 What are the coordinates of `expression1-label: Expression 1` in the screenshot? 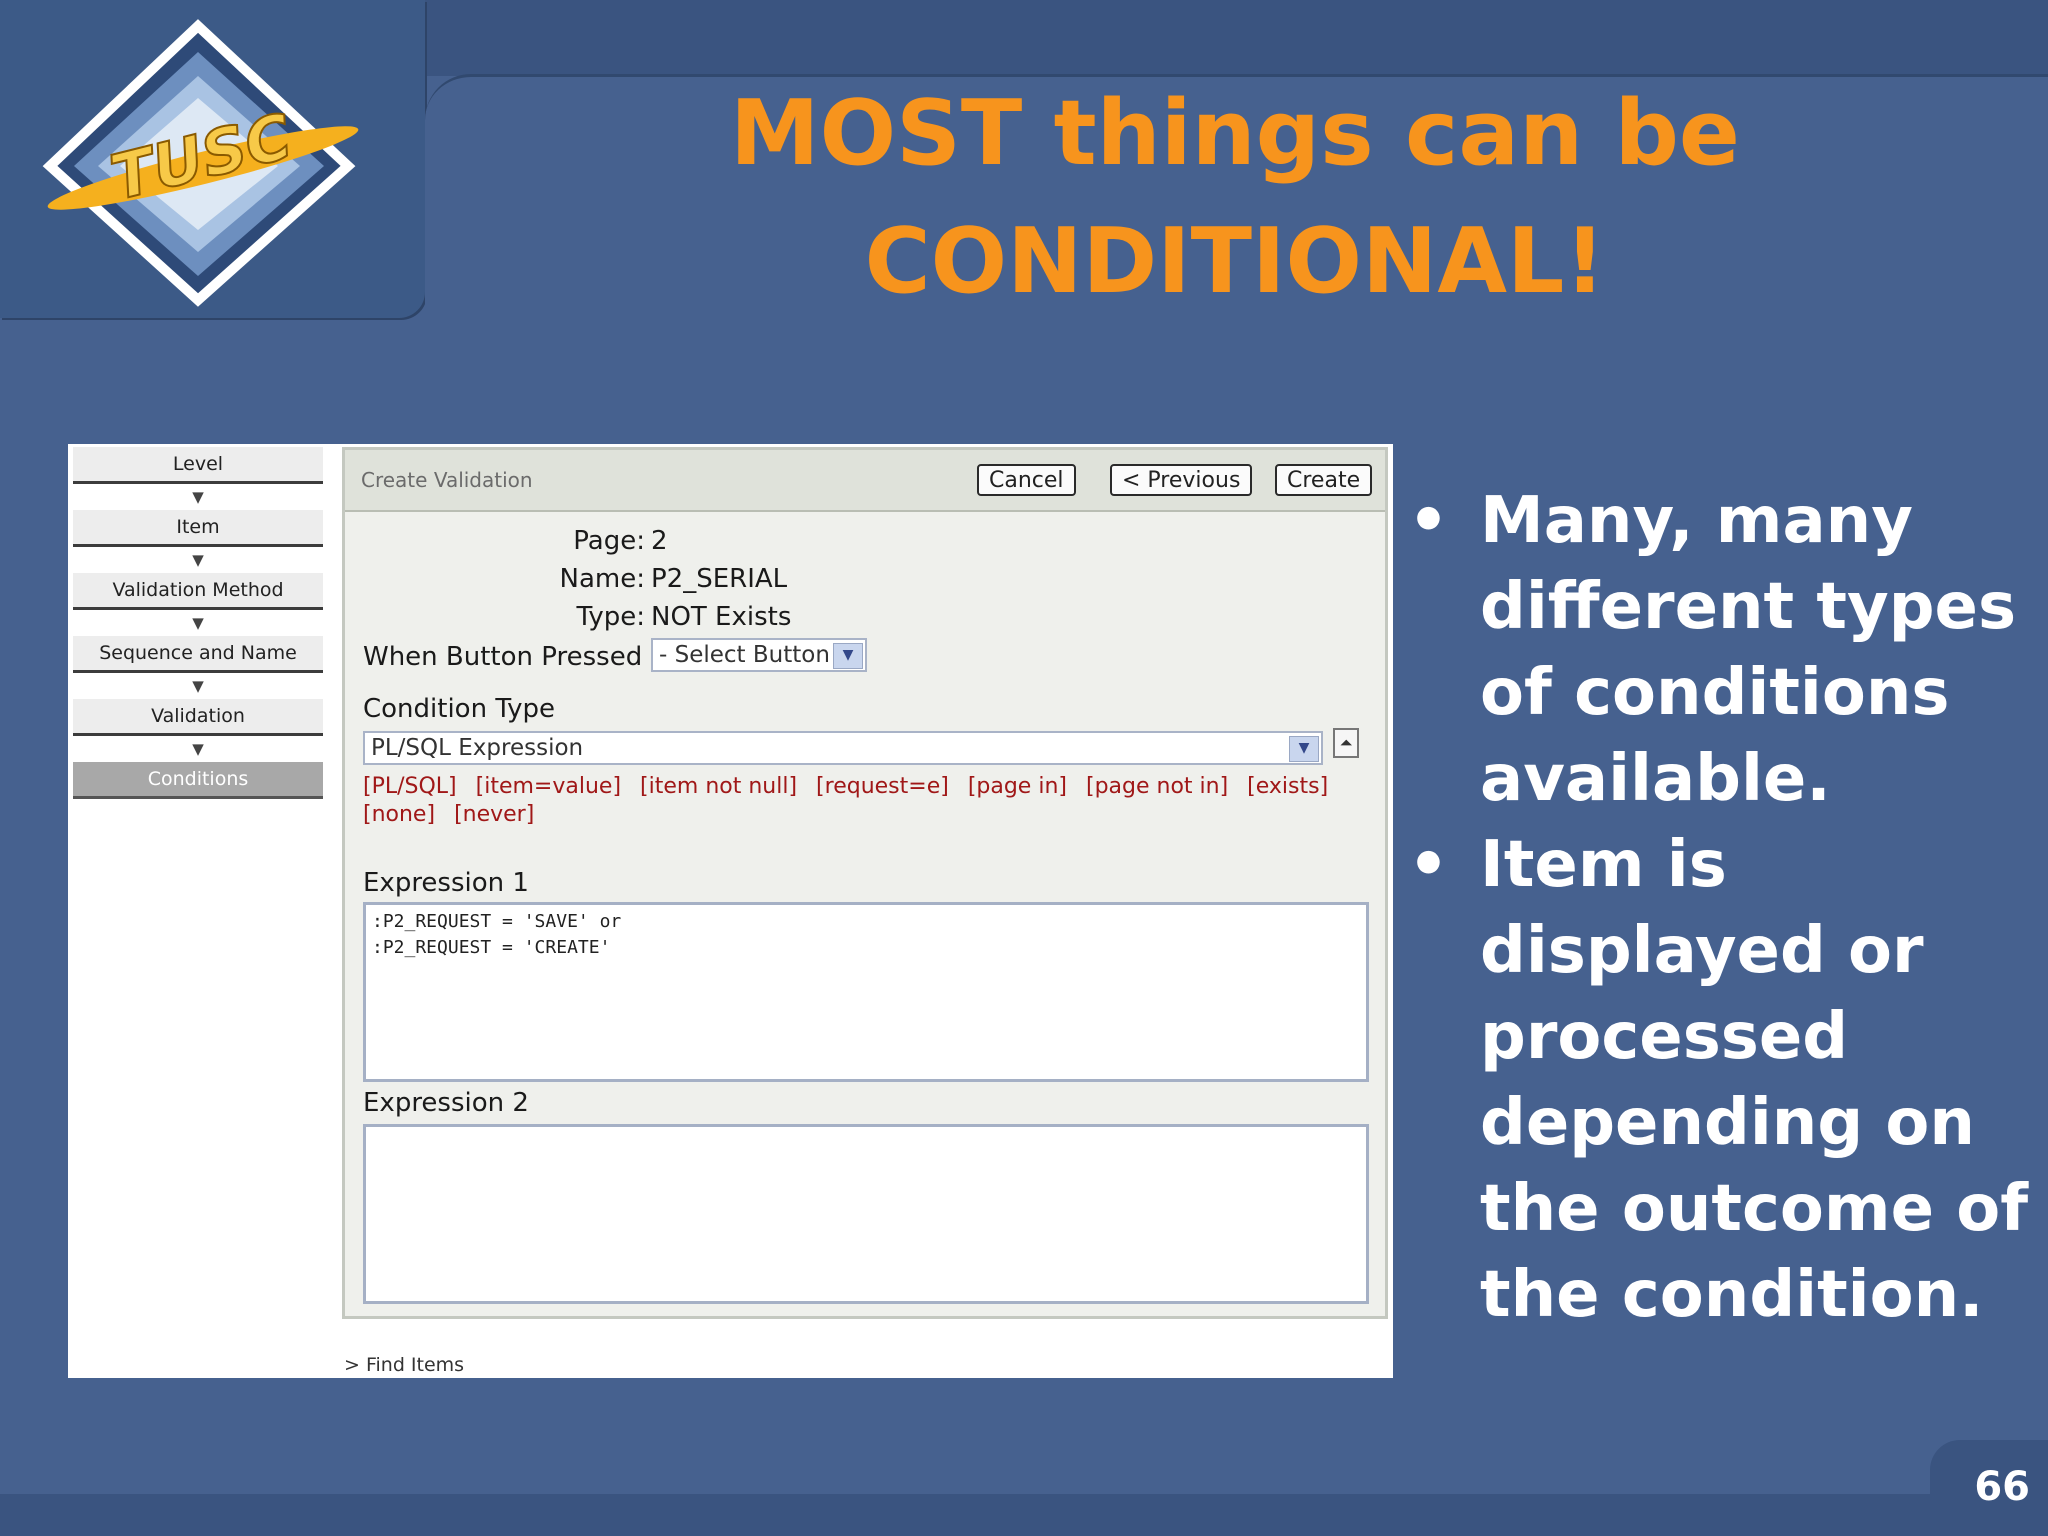 It's located at (446, 883).